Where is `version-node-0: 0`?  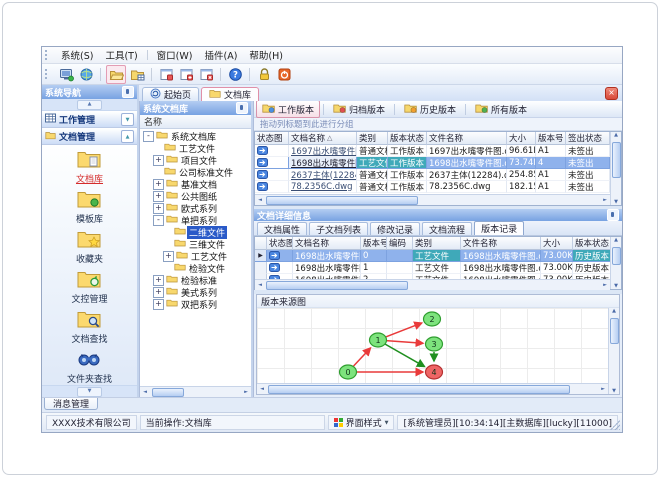 version-node-0: 0 is located at coordinates (348, 372).